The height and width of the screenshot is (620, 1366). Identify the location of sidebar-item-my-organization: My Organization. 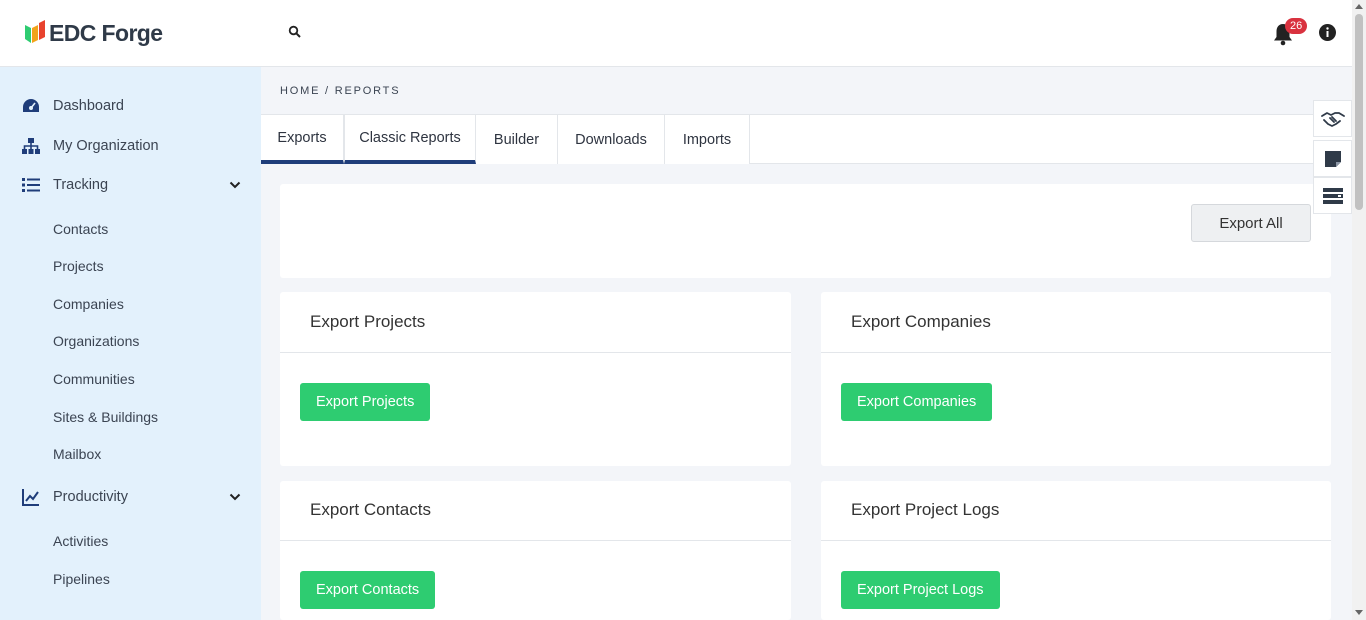
(130, 146).